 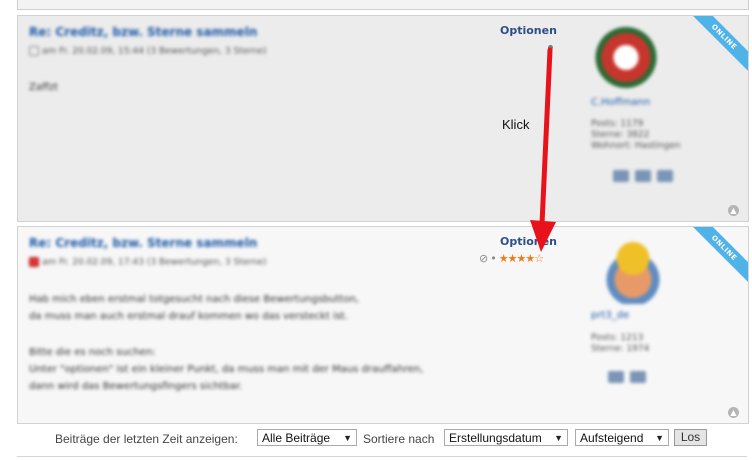 I want to click on sort-by-label: Sortiere nach, so click(x=399, y=439).